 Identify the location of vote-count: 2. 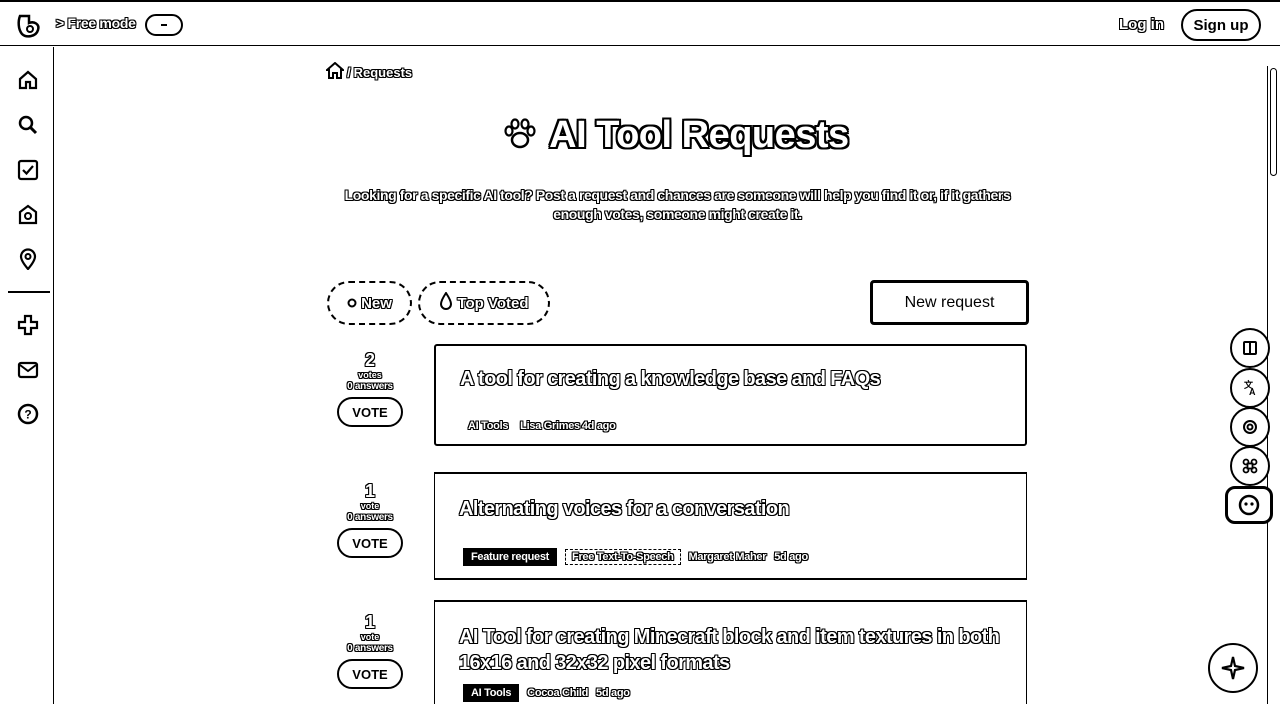
(369, 360).